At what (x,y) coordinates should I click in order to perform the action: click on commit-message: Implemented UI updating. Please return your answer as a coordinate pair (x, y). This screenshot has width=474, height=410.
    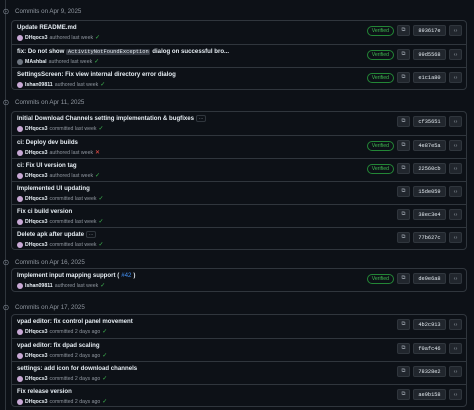
    Looking at the image, I should click on (53, 188).